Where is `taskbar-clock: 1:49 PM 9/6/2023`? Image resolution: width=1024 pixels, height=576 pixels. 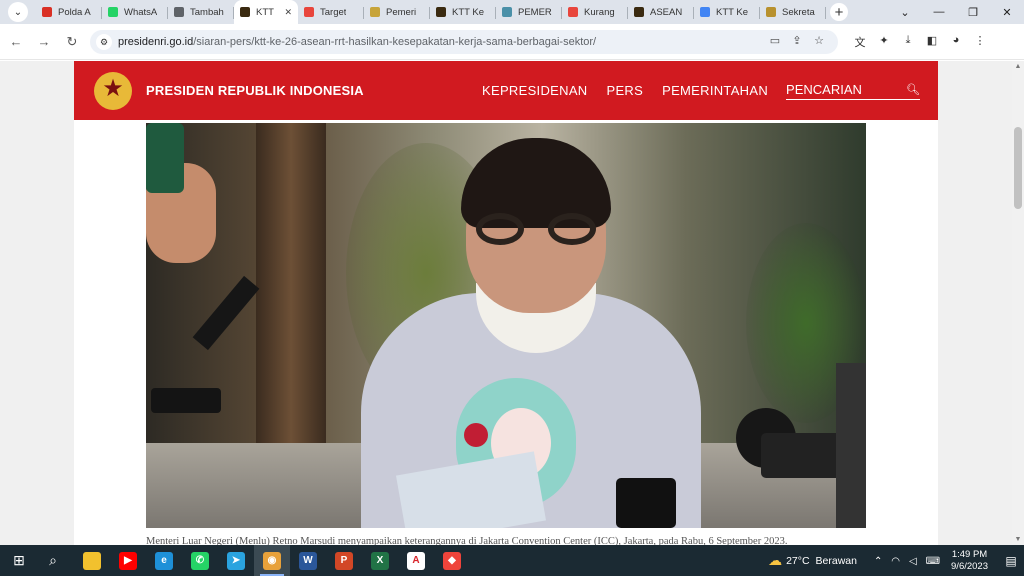
taskbar-clock: 1:49 PM 9/6/2023 is located at coordinates (969, 561).